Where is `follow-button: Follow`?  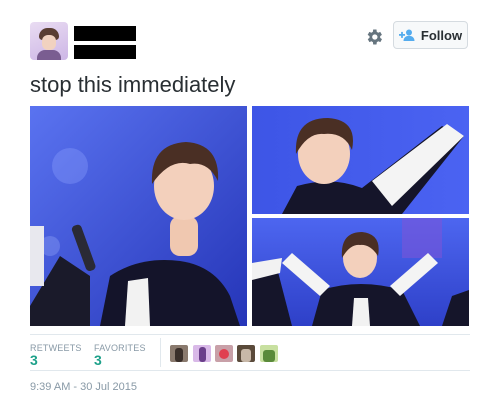
follow-button: Follow is located at coordinates (430, 35).